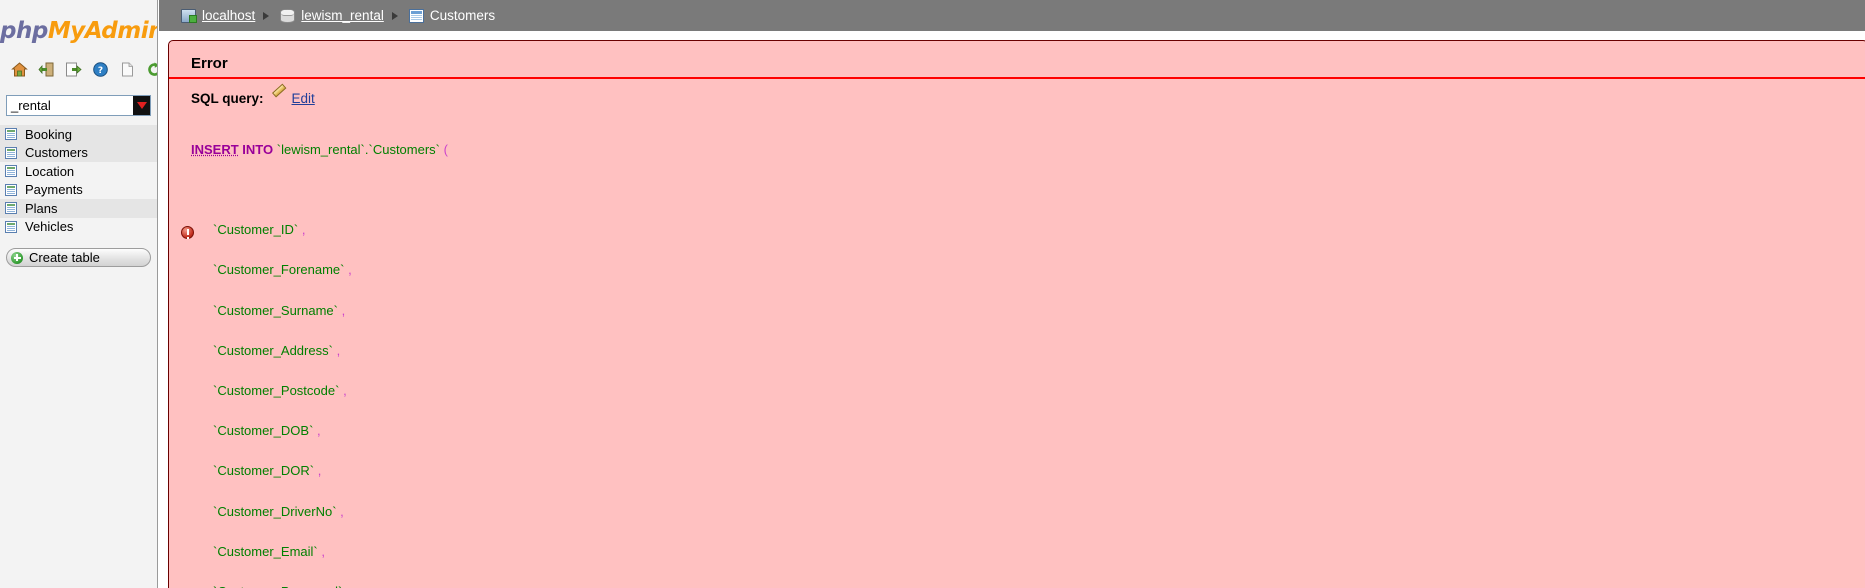 The image size is (1865, 588). I want to click on sidebar-icon-toolbar: ?, so click(78, 69).